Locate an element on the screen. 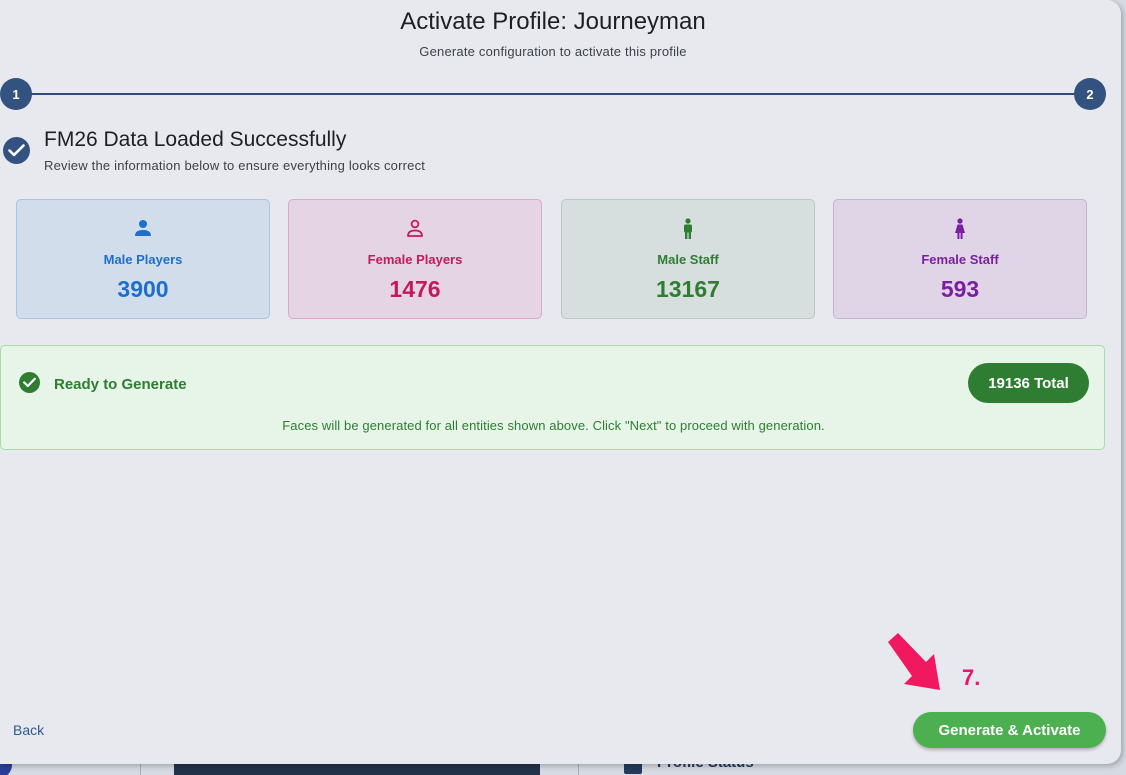 The image size is (1126, 775). card-label: Male Staff is located at coordinates (688, 259).